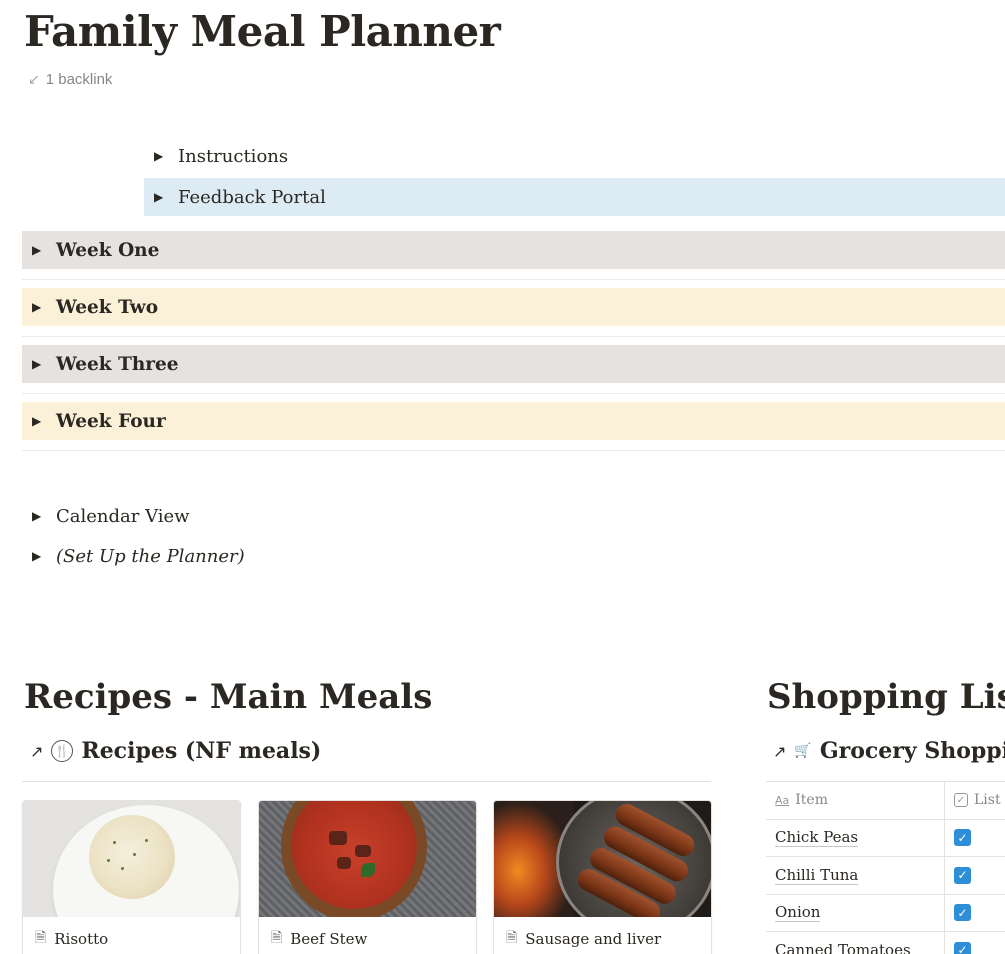  Describe the element at coordinates (62, 751) in the screenshot. I see `fork-knife-icon: 🍴` at that location.